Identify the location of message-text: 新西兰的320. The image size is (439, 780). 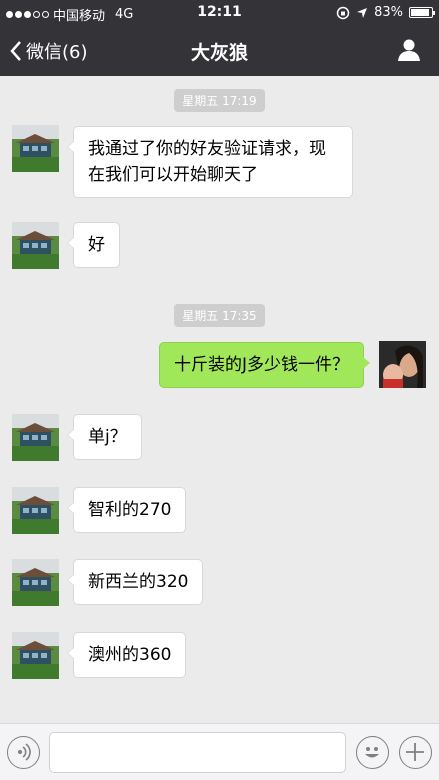
(138, 582).